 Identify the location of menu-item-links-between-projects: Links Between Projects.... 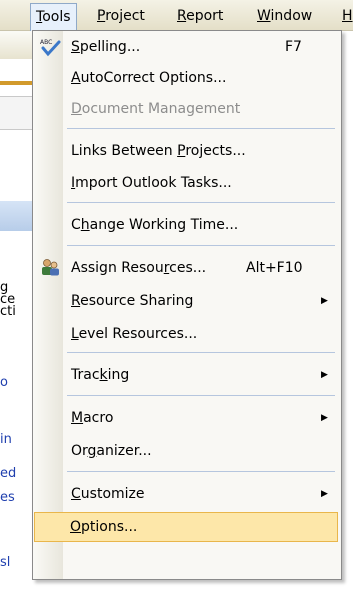
(186, 151).